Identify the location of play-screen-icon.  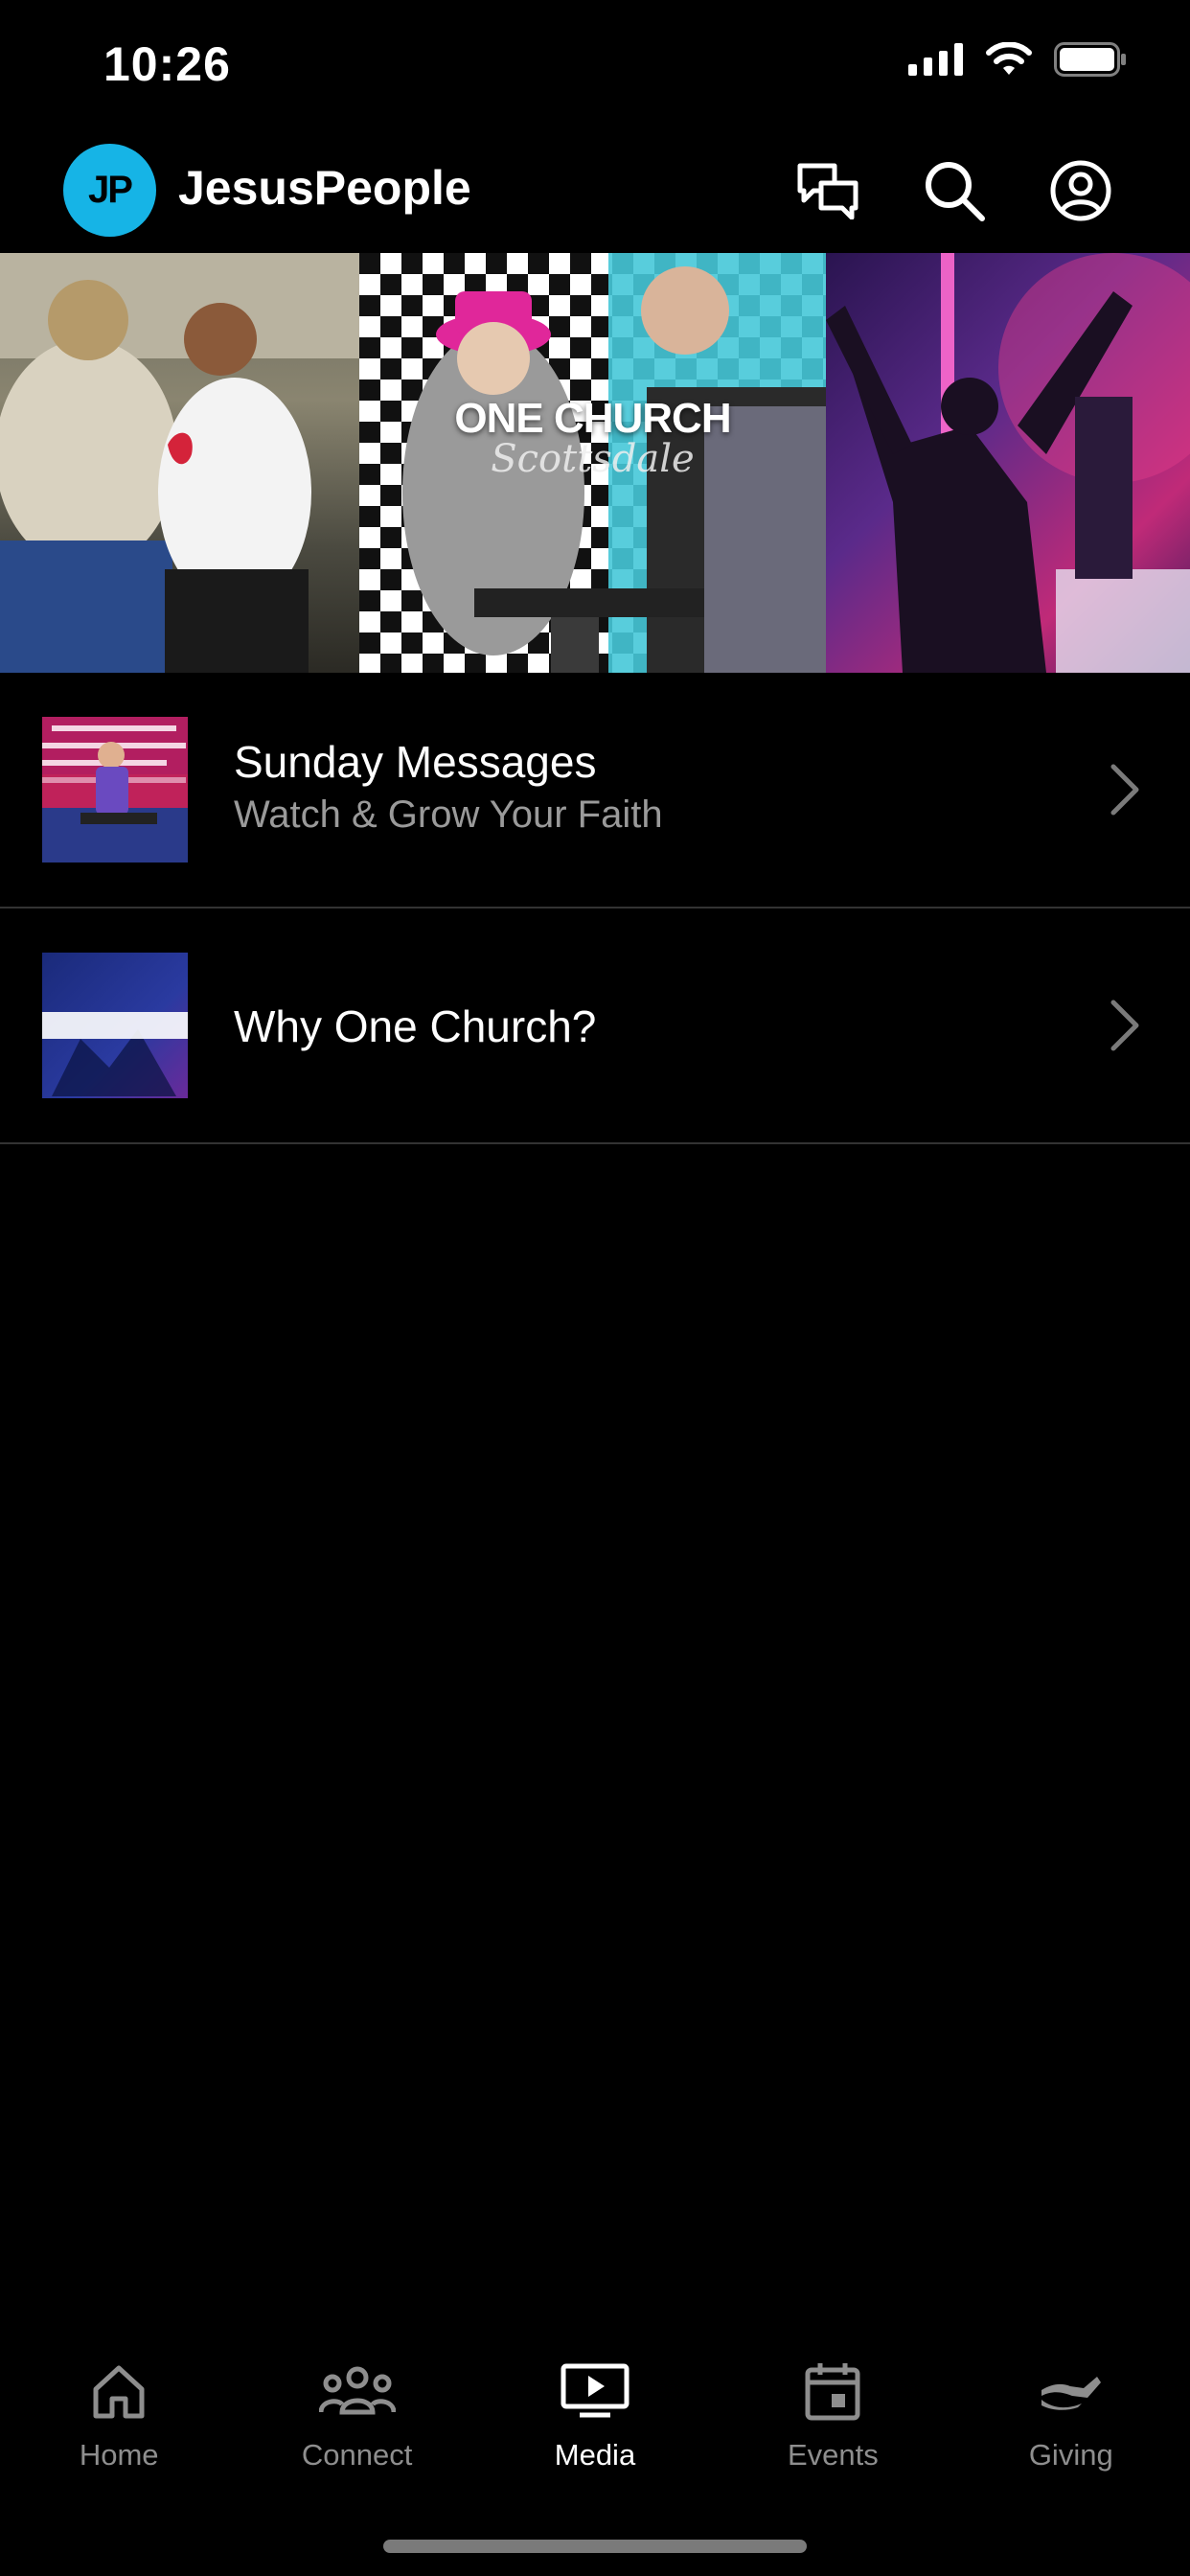
(595, 2391).